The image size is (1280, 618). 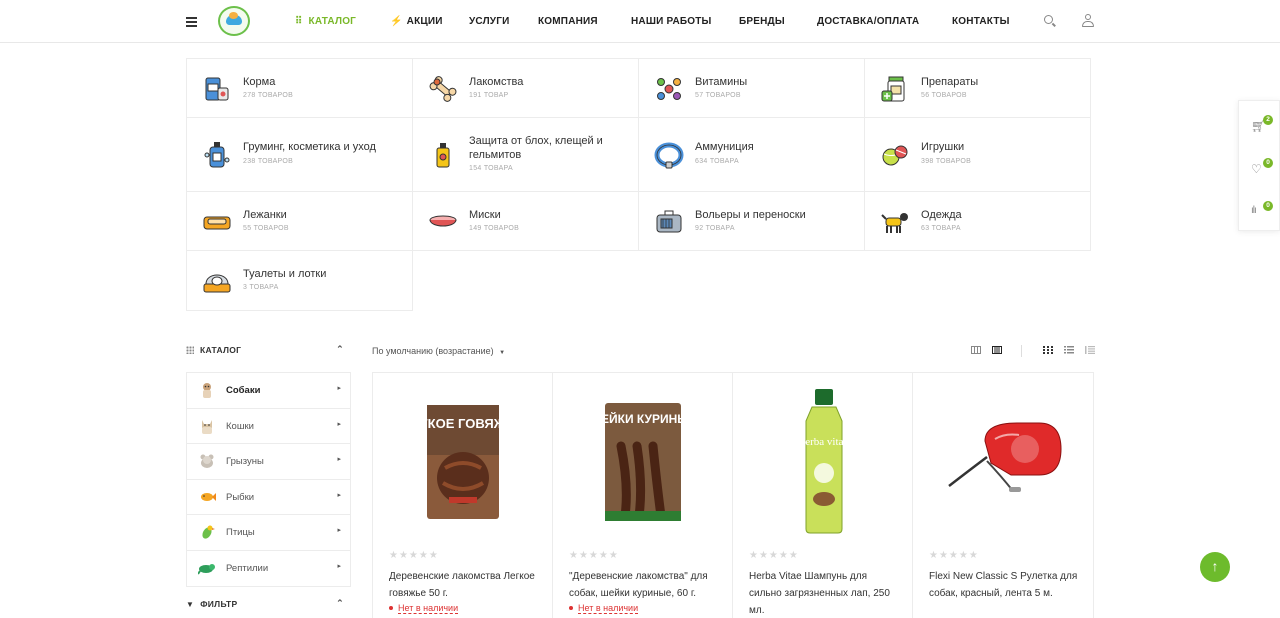 I want to click on rodent-icon, so click(x=207, y=461).